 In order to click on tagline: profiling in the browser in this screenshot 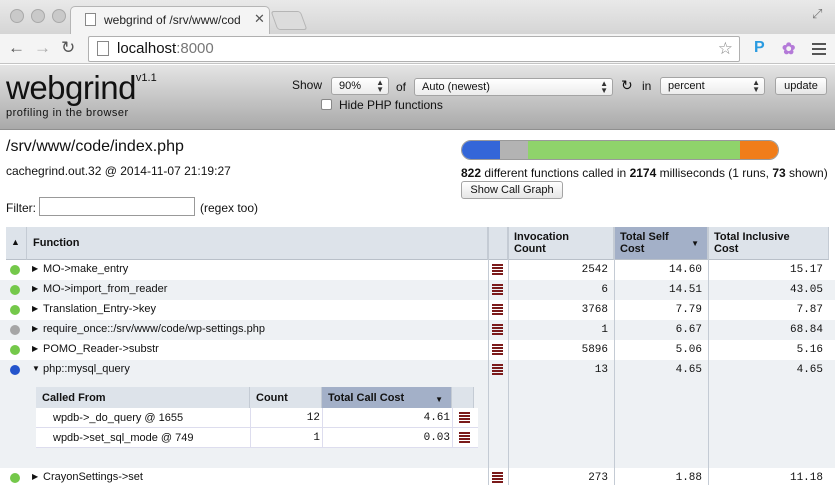, I will do `click(67, 113)`.